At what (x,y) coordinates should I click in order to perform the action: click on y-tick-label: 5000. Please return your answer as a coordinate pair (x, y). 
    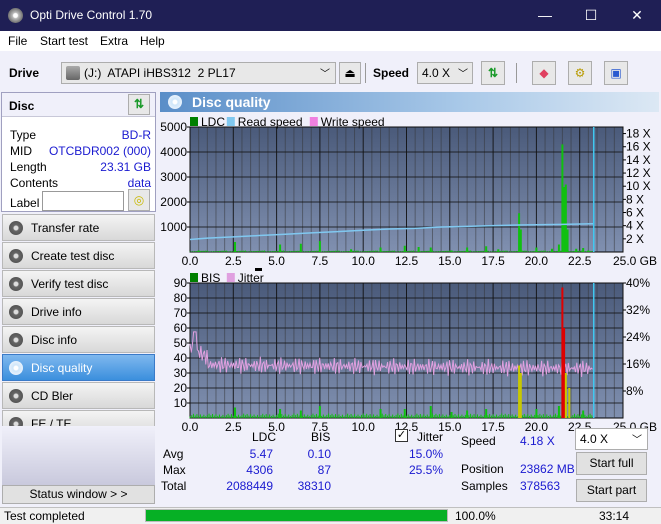
    Looking at the image, I should click on (173, 127).